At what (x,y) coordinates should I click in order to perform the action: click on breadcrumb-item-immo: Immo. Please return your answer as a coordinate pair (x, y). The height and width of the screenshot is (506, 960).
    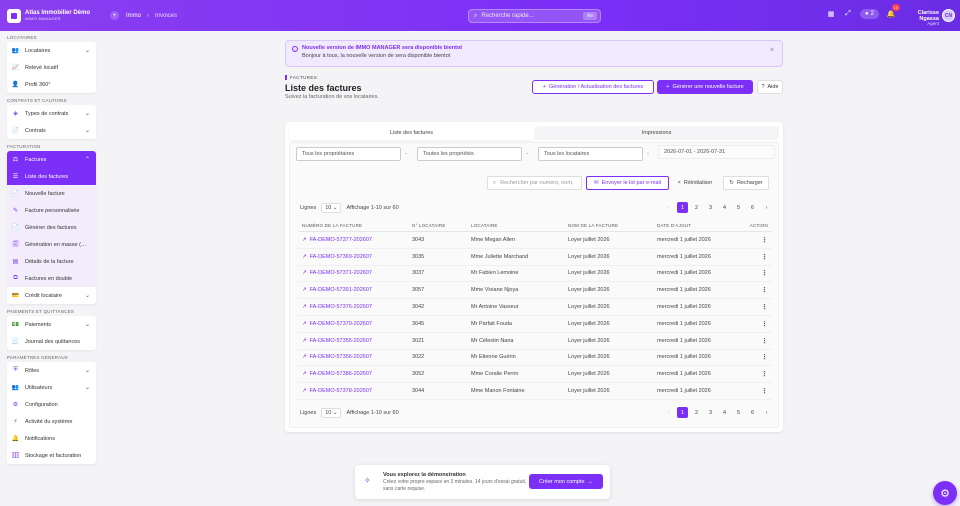
    Looking at the image, I should click on (133, 16).